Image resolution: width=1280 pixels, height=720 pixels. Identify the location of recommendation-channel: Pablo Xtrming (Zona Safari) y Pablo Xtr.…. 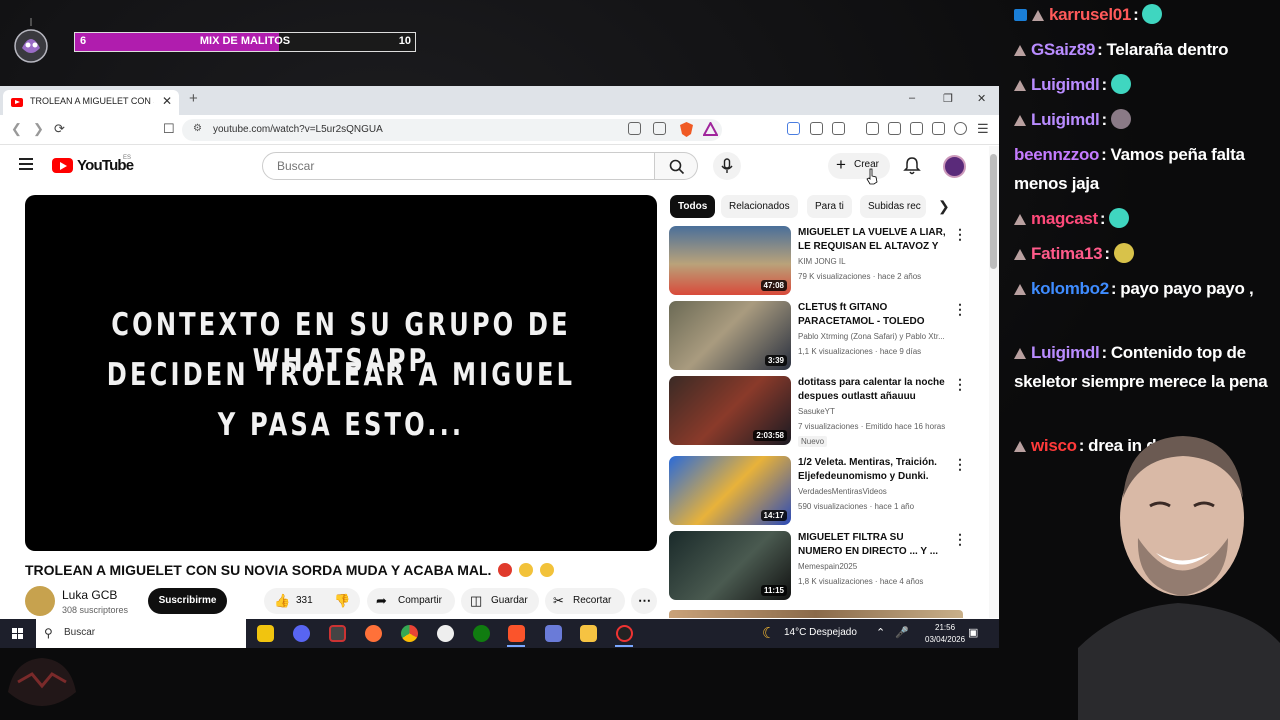
(878, 336).